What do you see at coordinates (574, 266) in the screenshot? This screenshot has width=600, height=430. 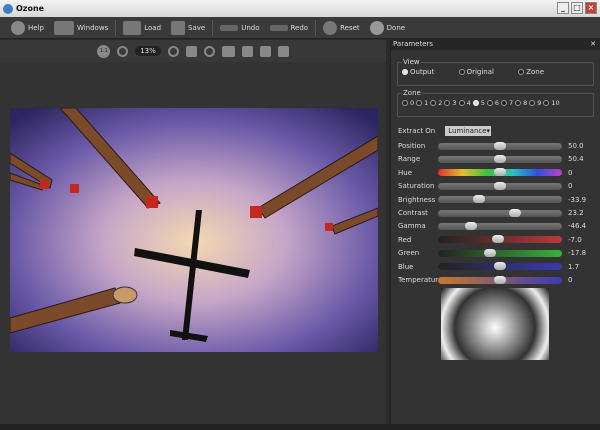 I see `slider-value: 1.7` at bounding box center [574, 266].